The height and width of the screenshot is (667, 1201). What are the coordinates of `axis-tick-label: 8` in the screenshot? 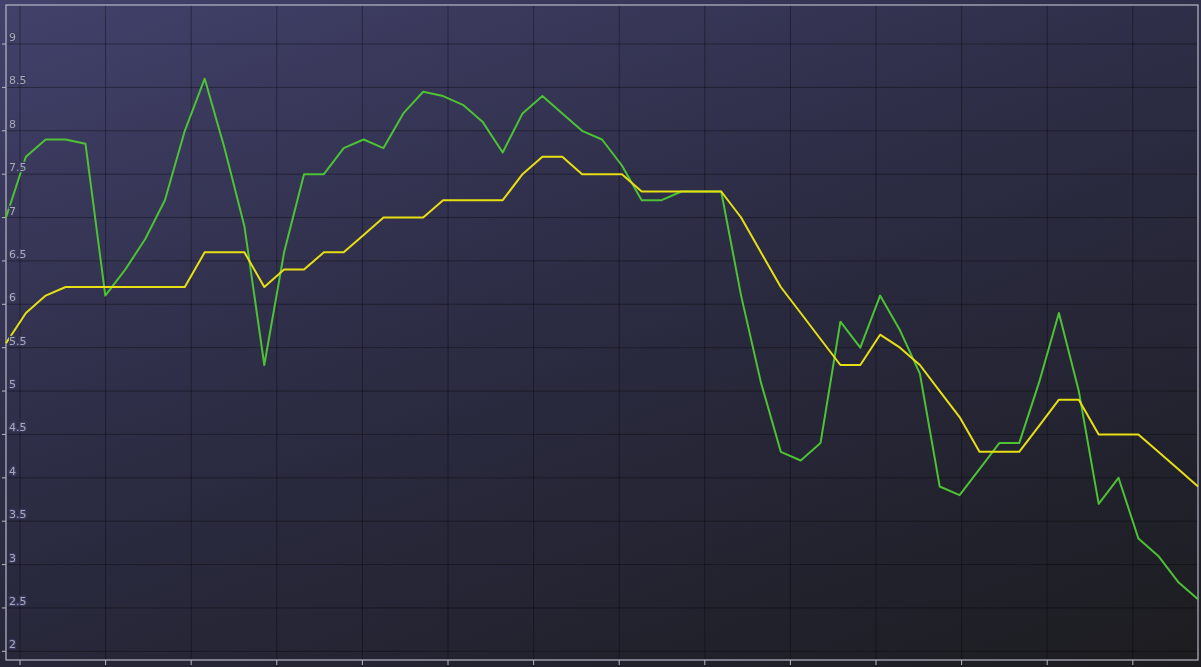 It's located at (12, 124).